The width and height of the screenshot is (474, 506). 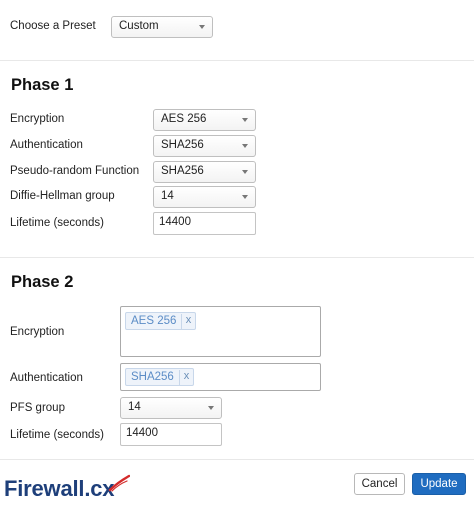 I want to click on phase1-prf-label: Pseudo-random Function, so click(x=75, y=171).